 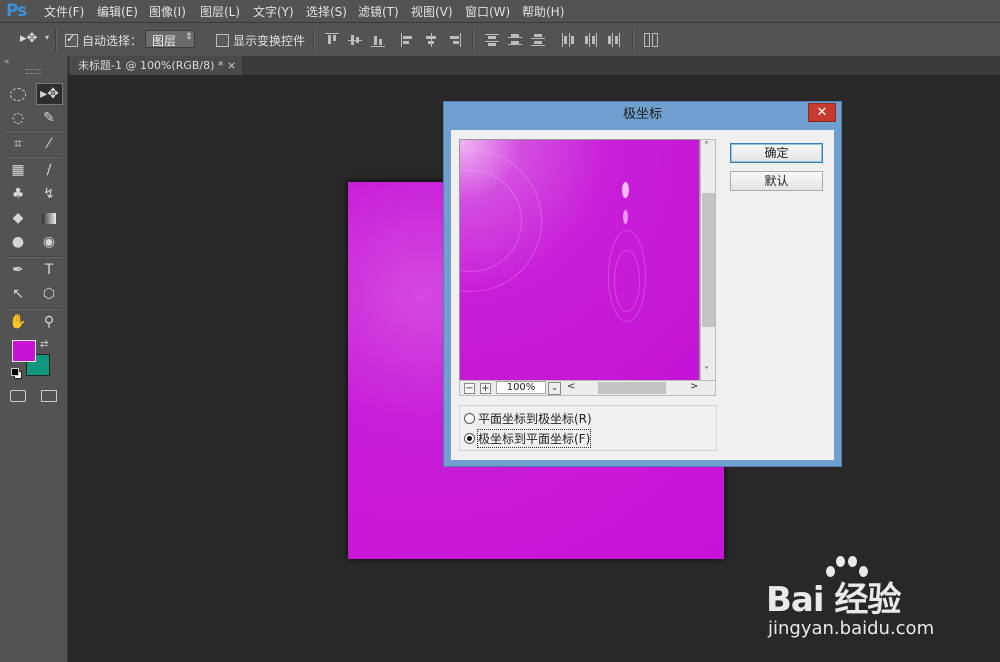 I want to click on distribute-bottom-icon, so click(x=538, y=40).